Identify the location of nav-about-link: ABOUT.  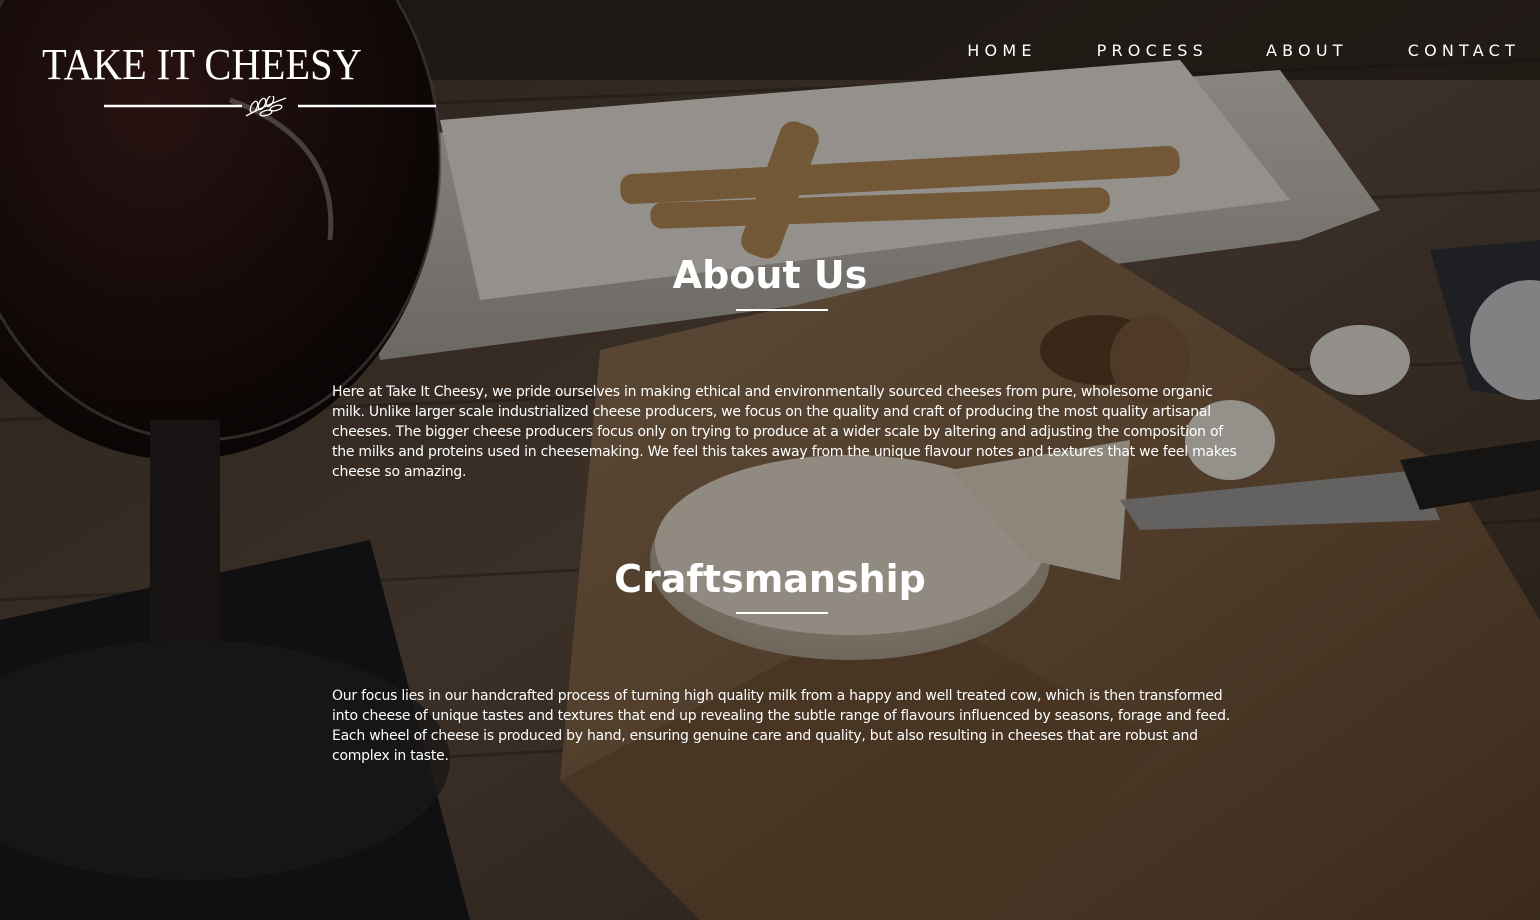
(1307, 51).